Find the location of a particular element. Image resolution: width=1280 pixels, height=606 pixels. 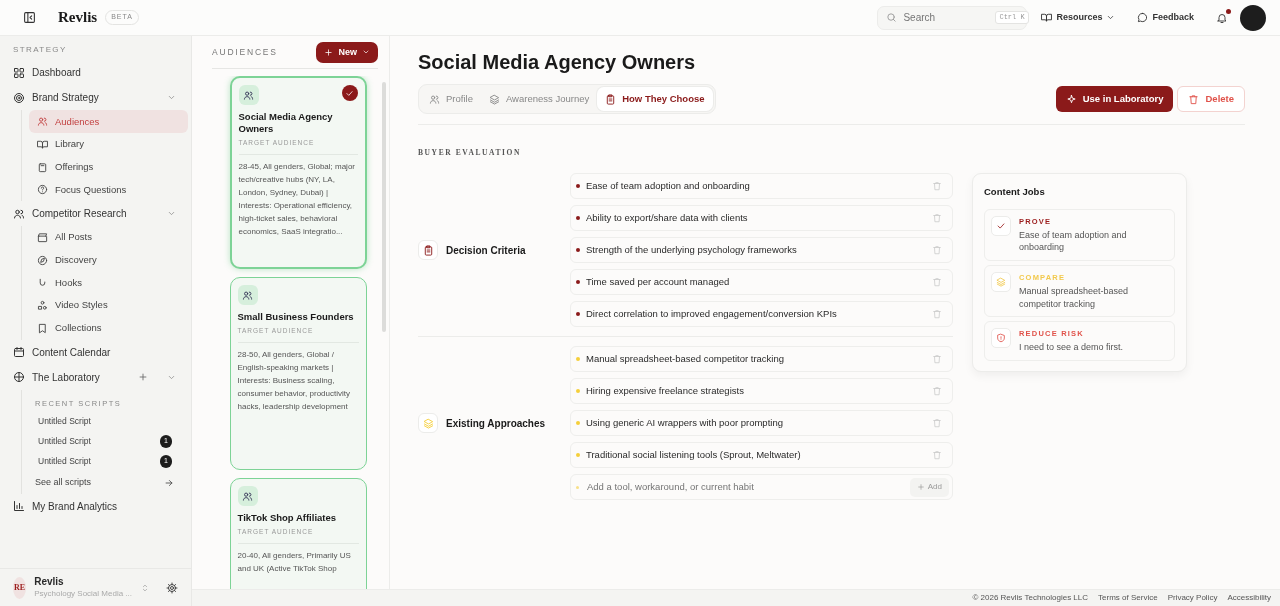

audience-name: Social Media Agency Owners is located at coordinates (286, 123).